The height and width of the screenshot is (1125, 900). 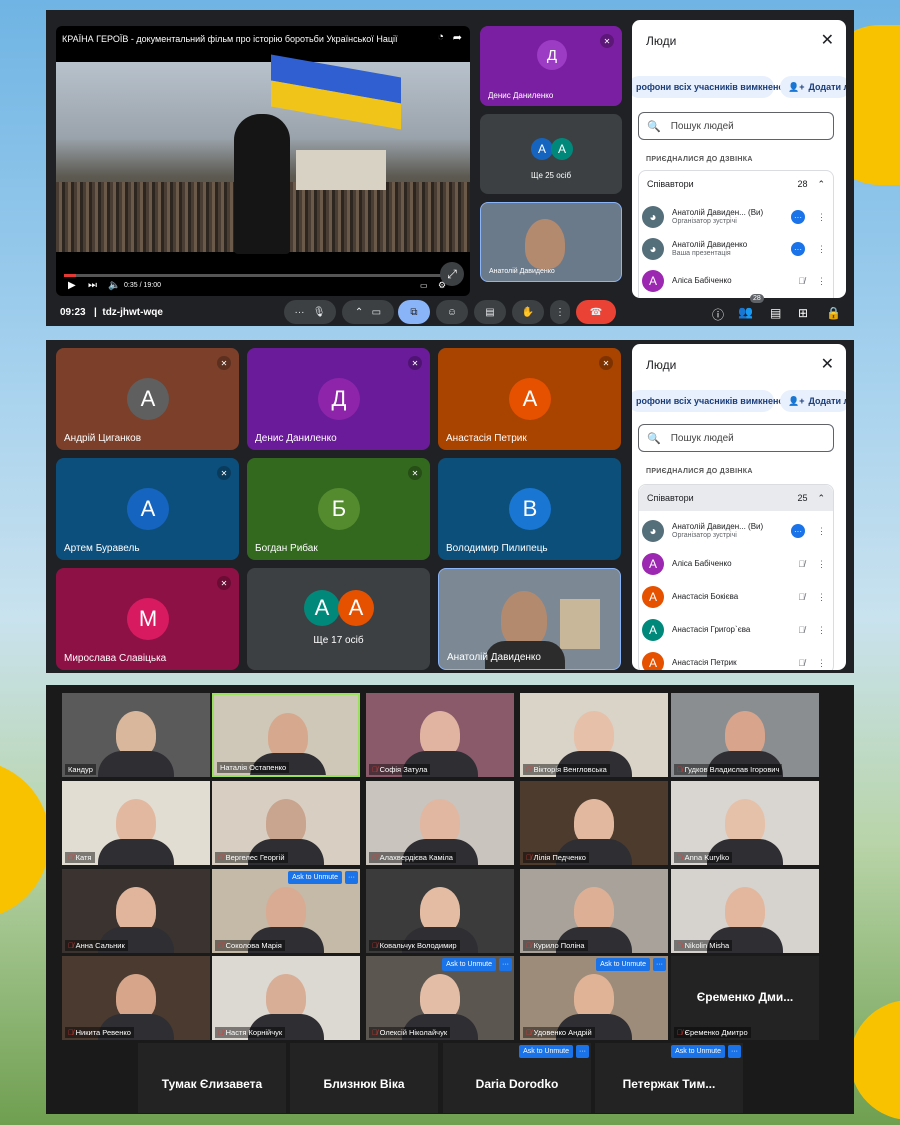 What do you see at coordinates (452, 274) in the screenshot?
I see `expand-icon: ⤢` at bounding box center [452, 274].